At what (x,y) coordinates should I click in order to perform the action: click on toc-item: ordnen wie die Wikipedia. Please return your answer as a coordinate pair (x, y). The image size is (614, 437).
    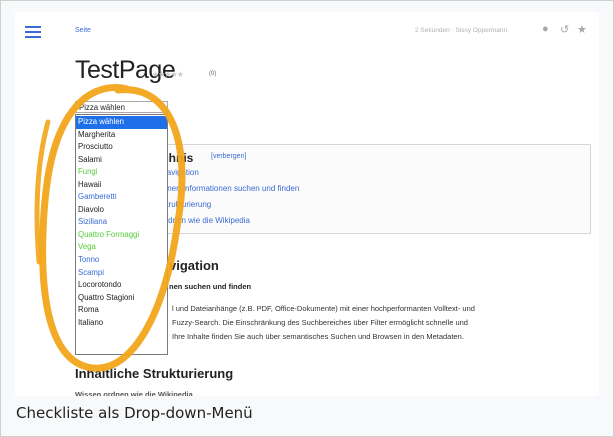
    Looking at the image, I should click on (205, 220).